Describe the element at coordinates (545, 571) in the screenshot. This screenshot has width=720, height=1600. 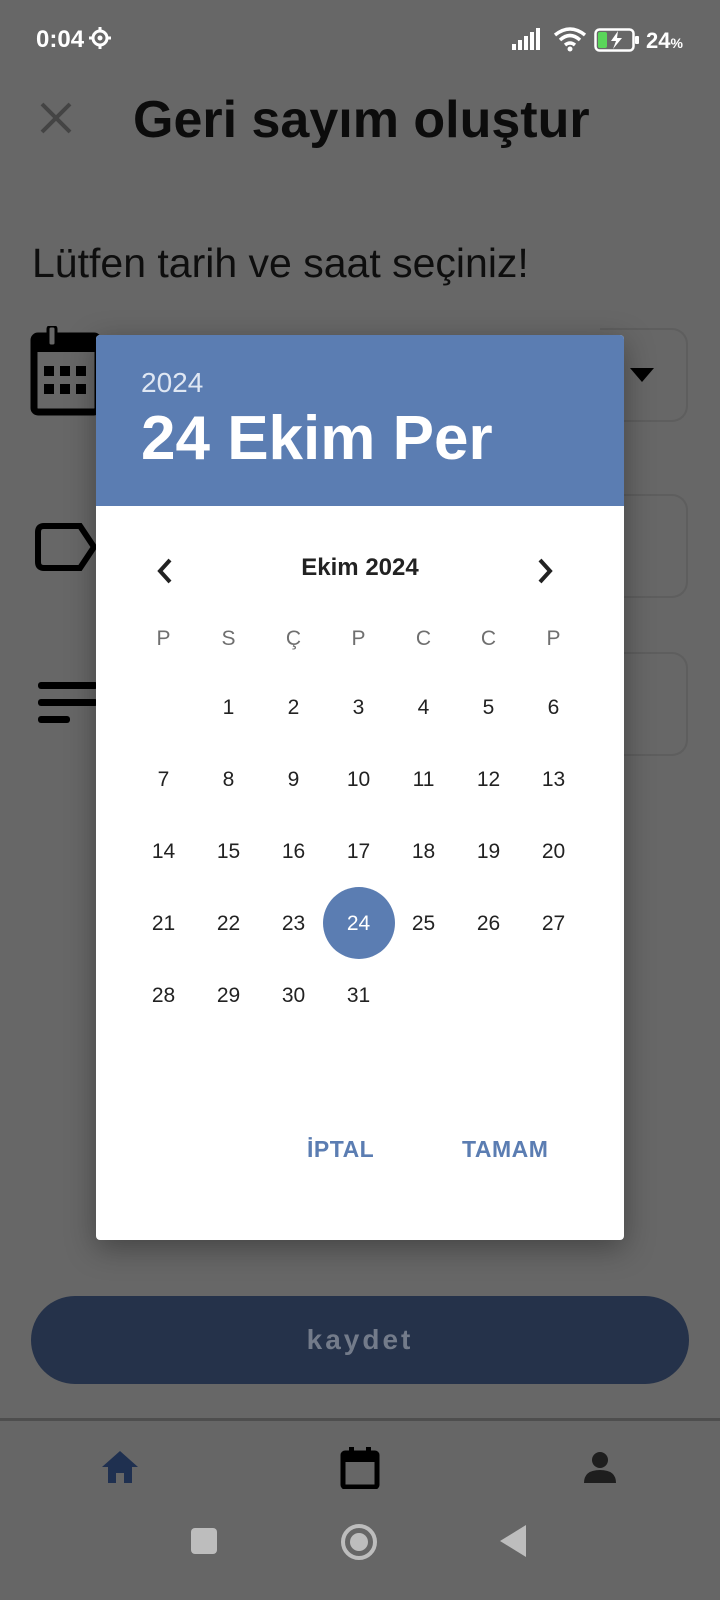
I see `next-month-button` at that location.